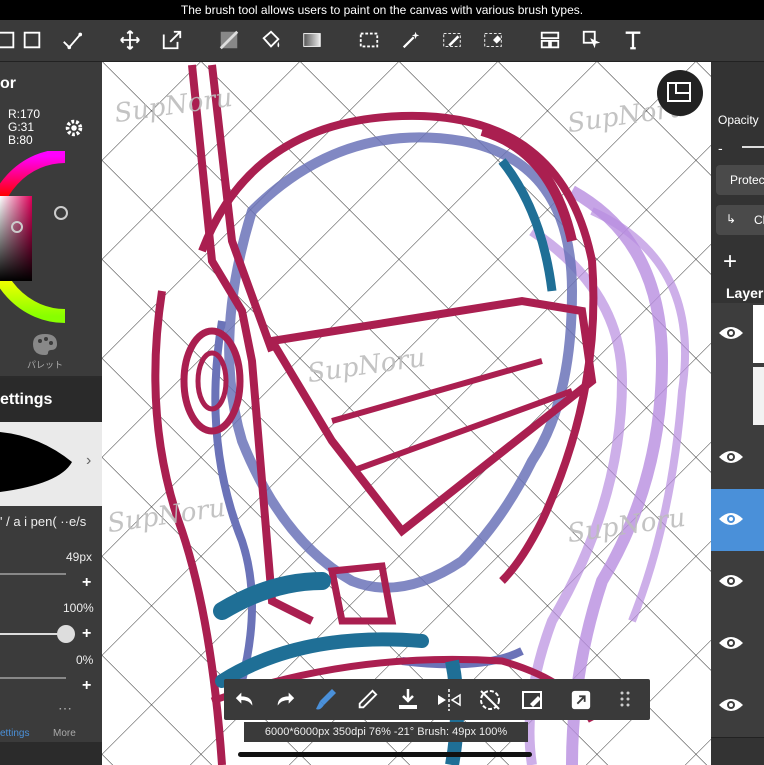 This screenshot has height=765, width=764. What do you see at coordinates (720, 148) in the screenshot?
I see `opacity-minus-button: -` at bounding box center [720, 148].